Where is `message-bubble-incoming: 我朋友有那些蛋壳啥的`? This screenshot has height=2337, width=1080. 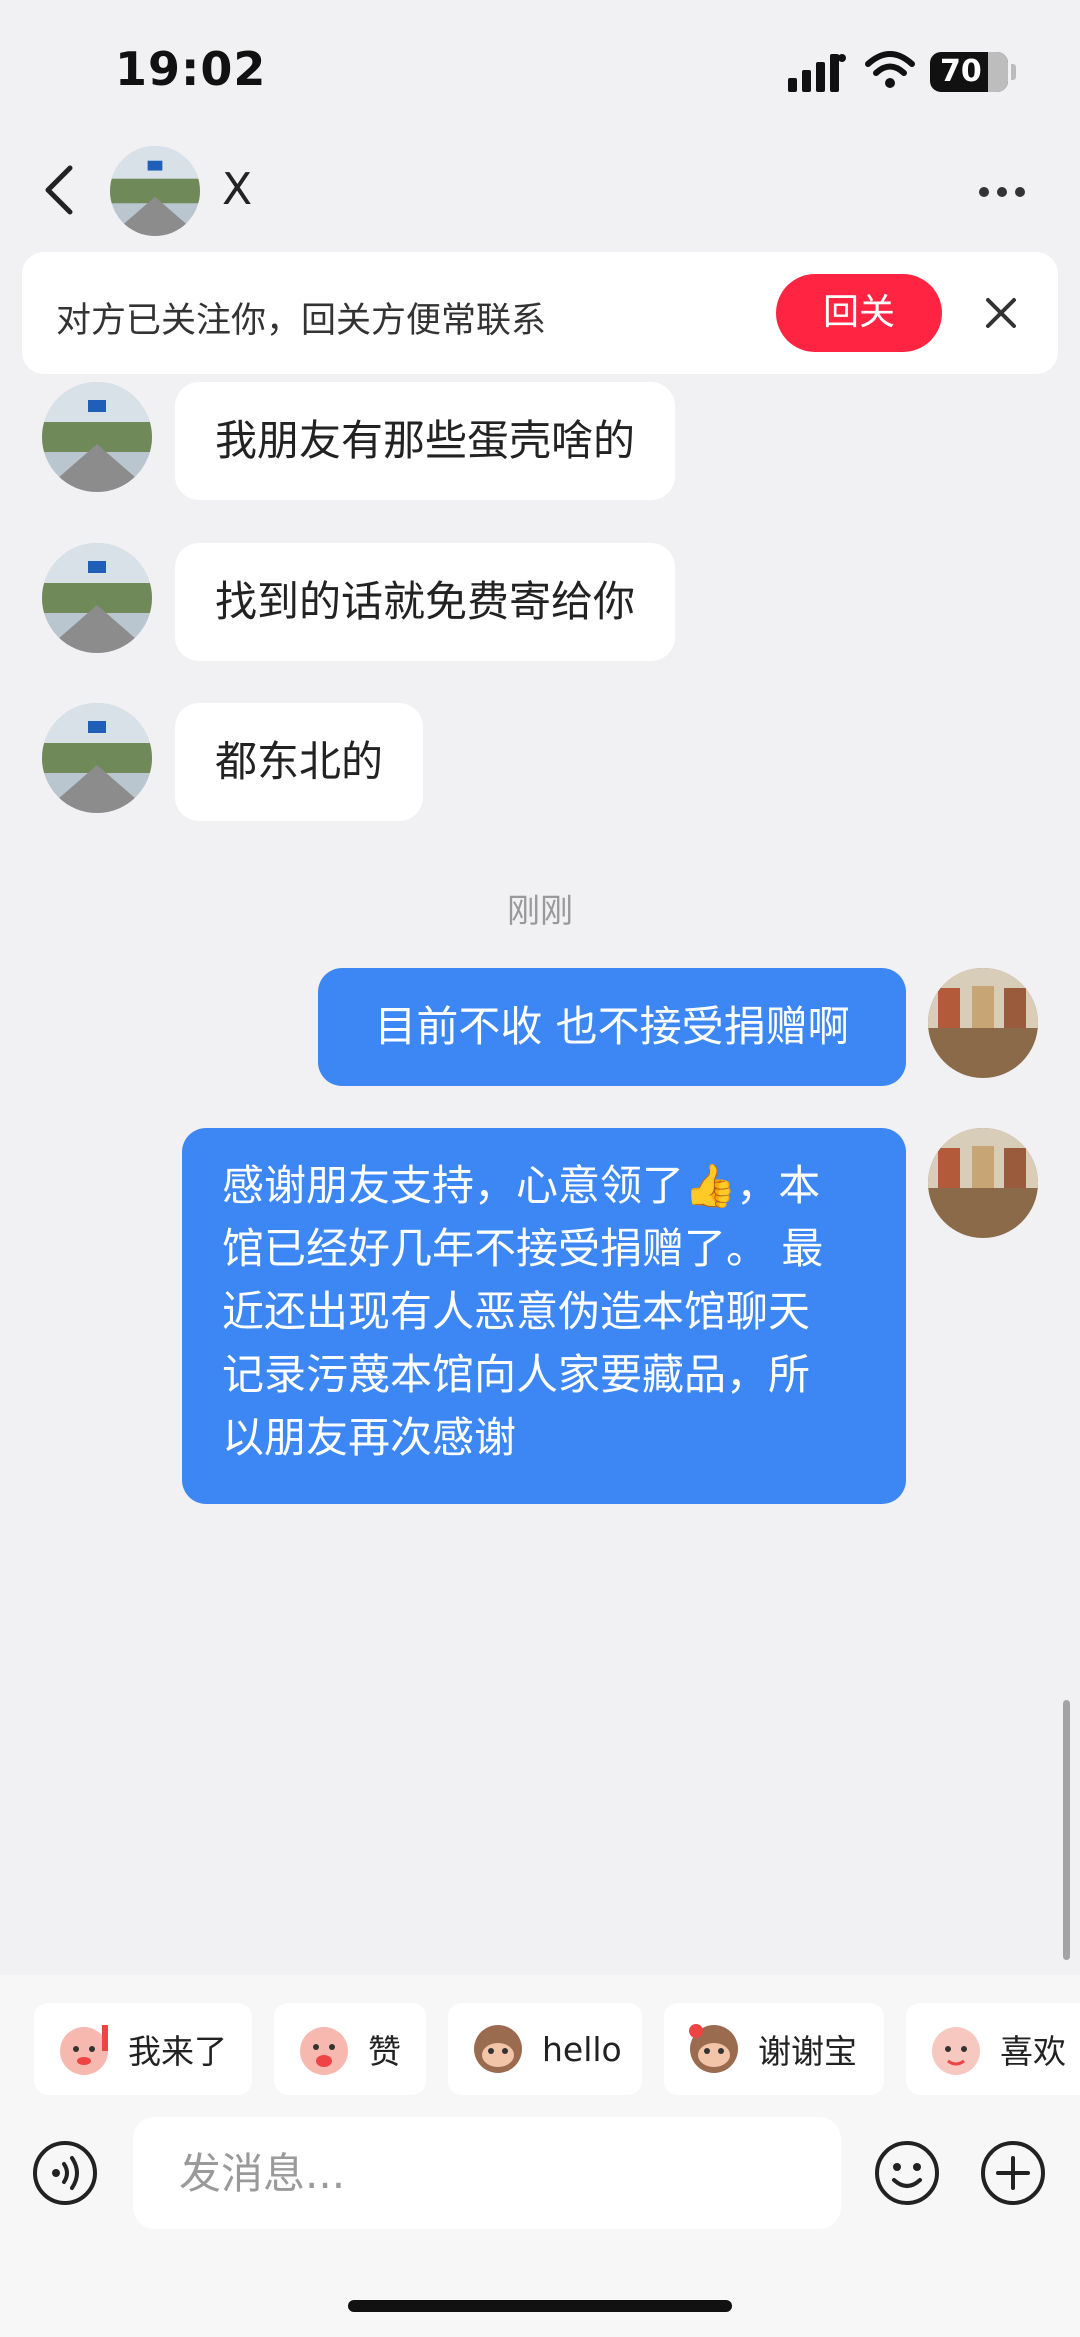 message-bubble-incoming: 我朋友有那些蛋壳啥的 is located at coordinates (425, 441).